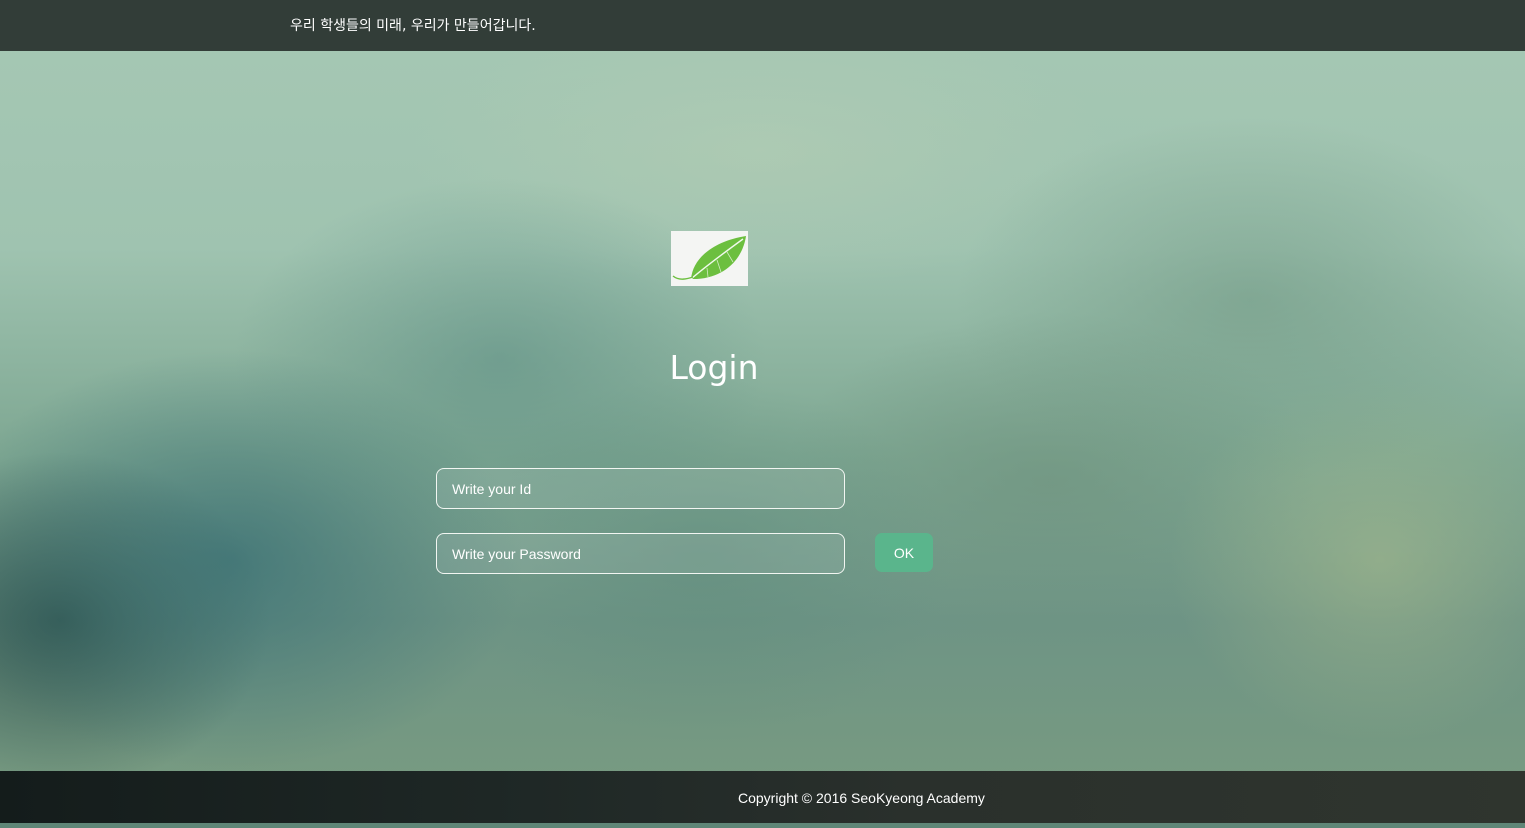 The image size is (1525, 828). What do you see at coordinates (762, 25) in the screenshot?
I see `top-bar: 우리 학생들의 미래, 우리가 만들어갑니다.` at bounding box center [762, 25].